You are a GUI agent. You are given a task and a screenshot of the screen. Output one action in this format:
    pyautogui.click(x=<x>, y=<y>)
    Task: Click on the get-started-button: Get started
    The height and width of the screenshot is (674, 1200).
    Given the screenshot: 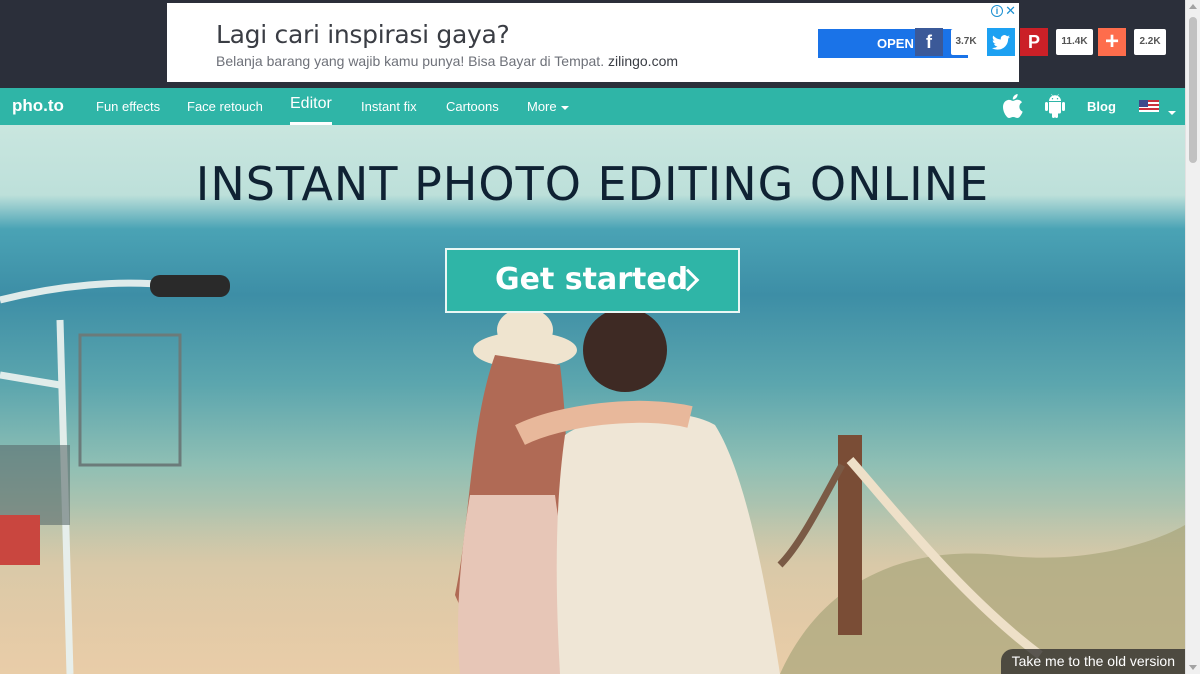 What is the action you would take?
    pyautogui.click(x=592, y=280)
    